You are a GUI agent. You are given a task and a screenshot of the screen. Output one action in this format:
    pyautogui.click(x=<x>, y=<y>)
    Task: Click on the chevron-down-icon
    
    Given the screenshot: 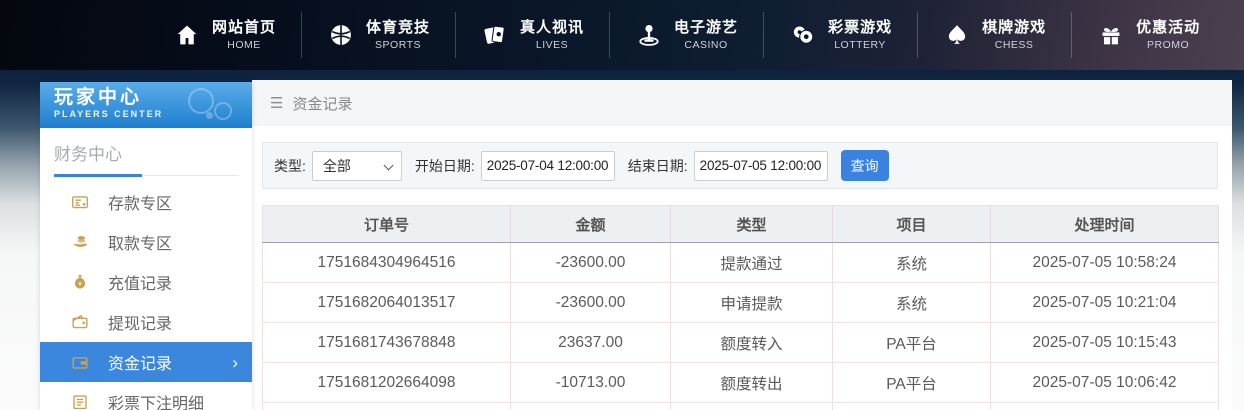 What is the action you would take?
    pyautogui.click(x=388, y=165)
    